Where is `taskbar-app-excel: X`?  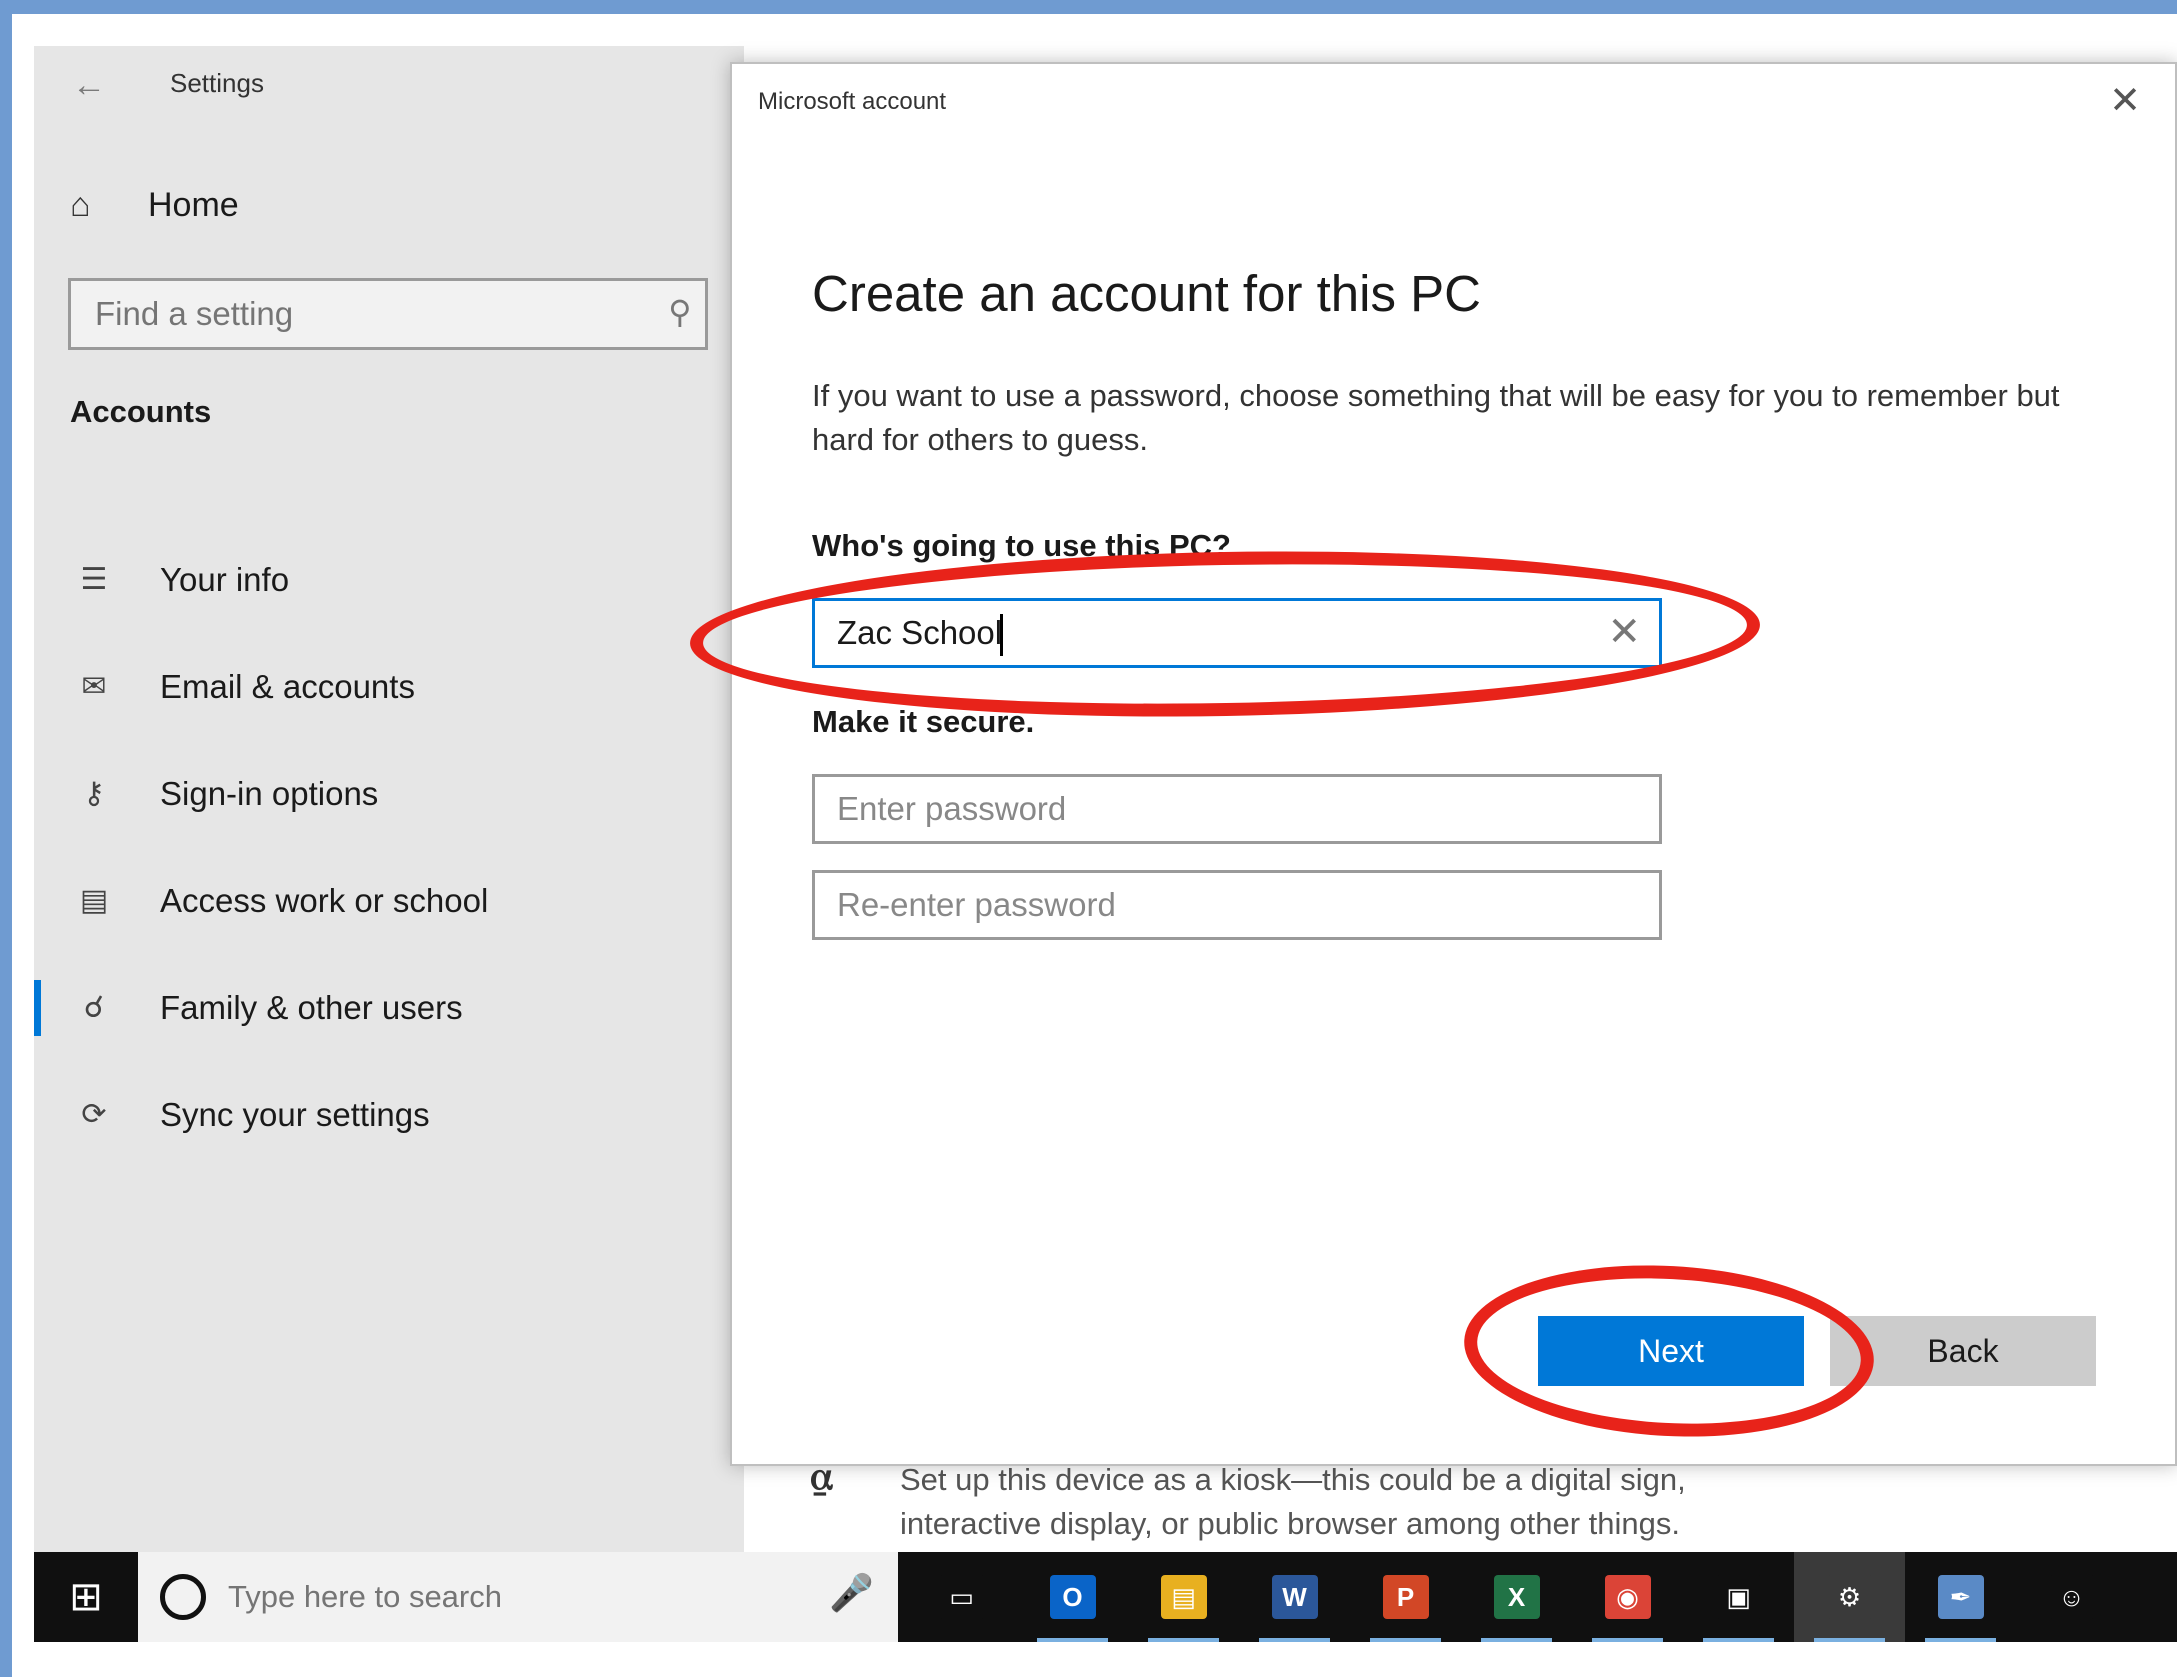 taskbar-app-excel: X is located at coordinates (1516, 1597).